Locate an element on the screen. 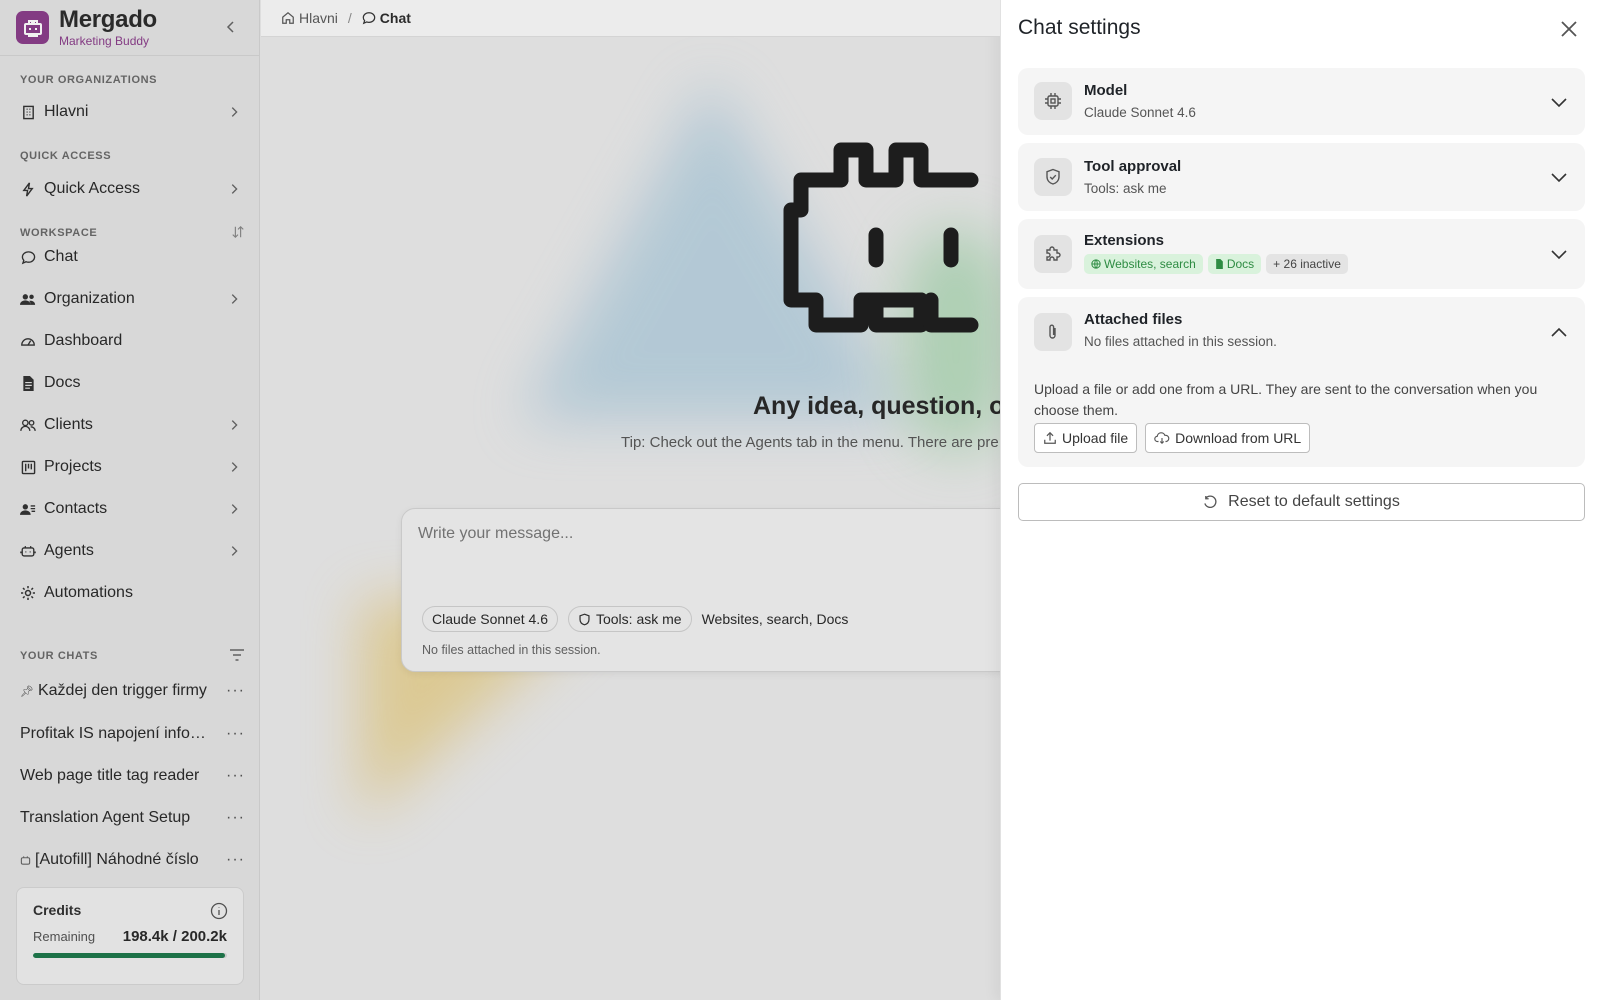 The height and width of the screenshot is (1000, 1600). download-from-url-label: Download from URL is located at coordinates (1238, 438).